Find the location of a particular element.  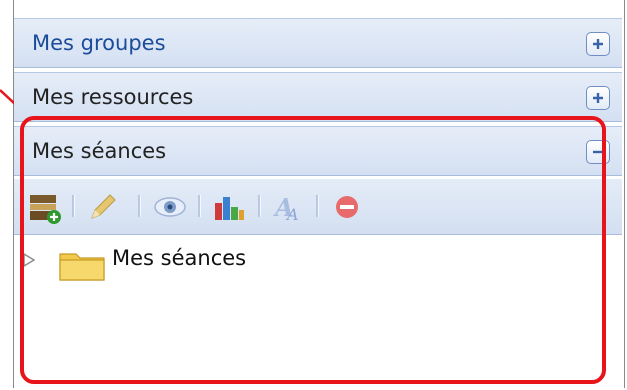

svg-text: A is located at coordinates (292, 214).